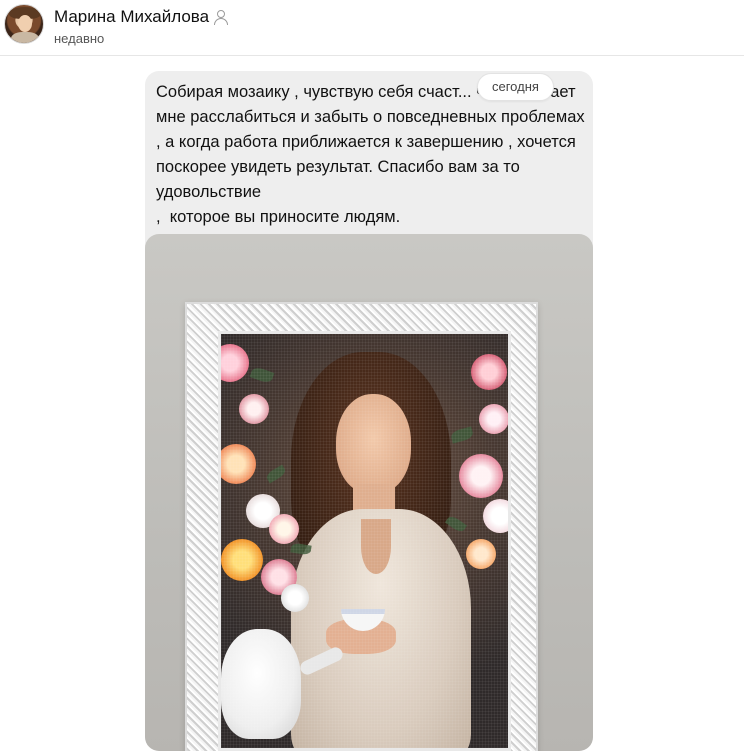  Describe the element at coordinates (221, 17) in the screenshot. I see `user-outline-icon` at that location.